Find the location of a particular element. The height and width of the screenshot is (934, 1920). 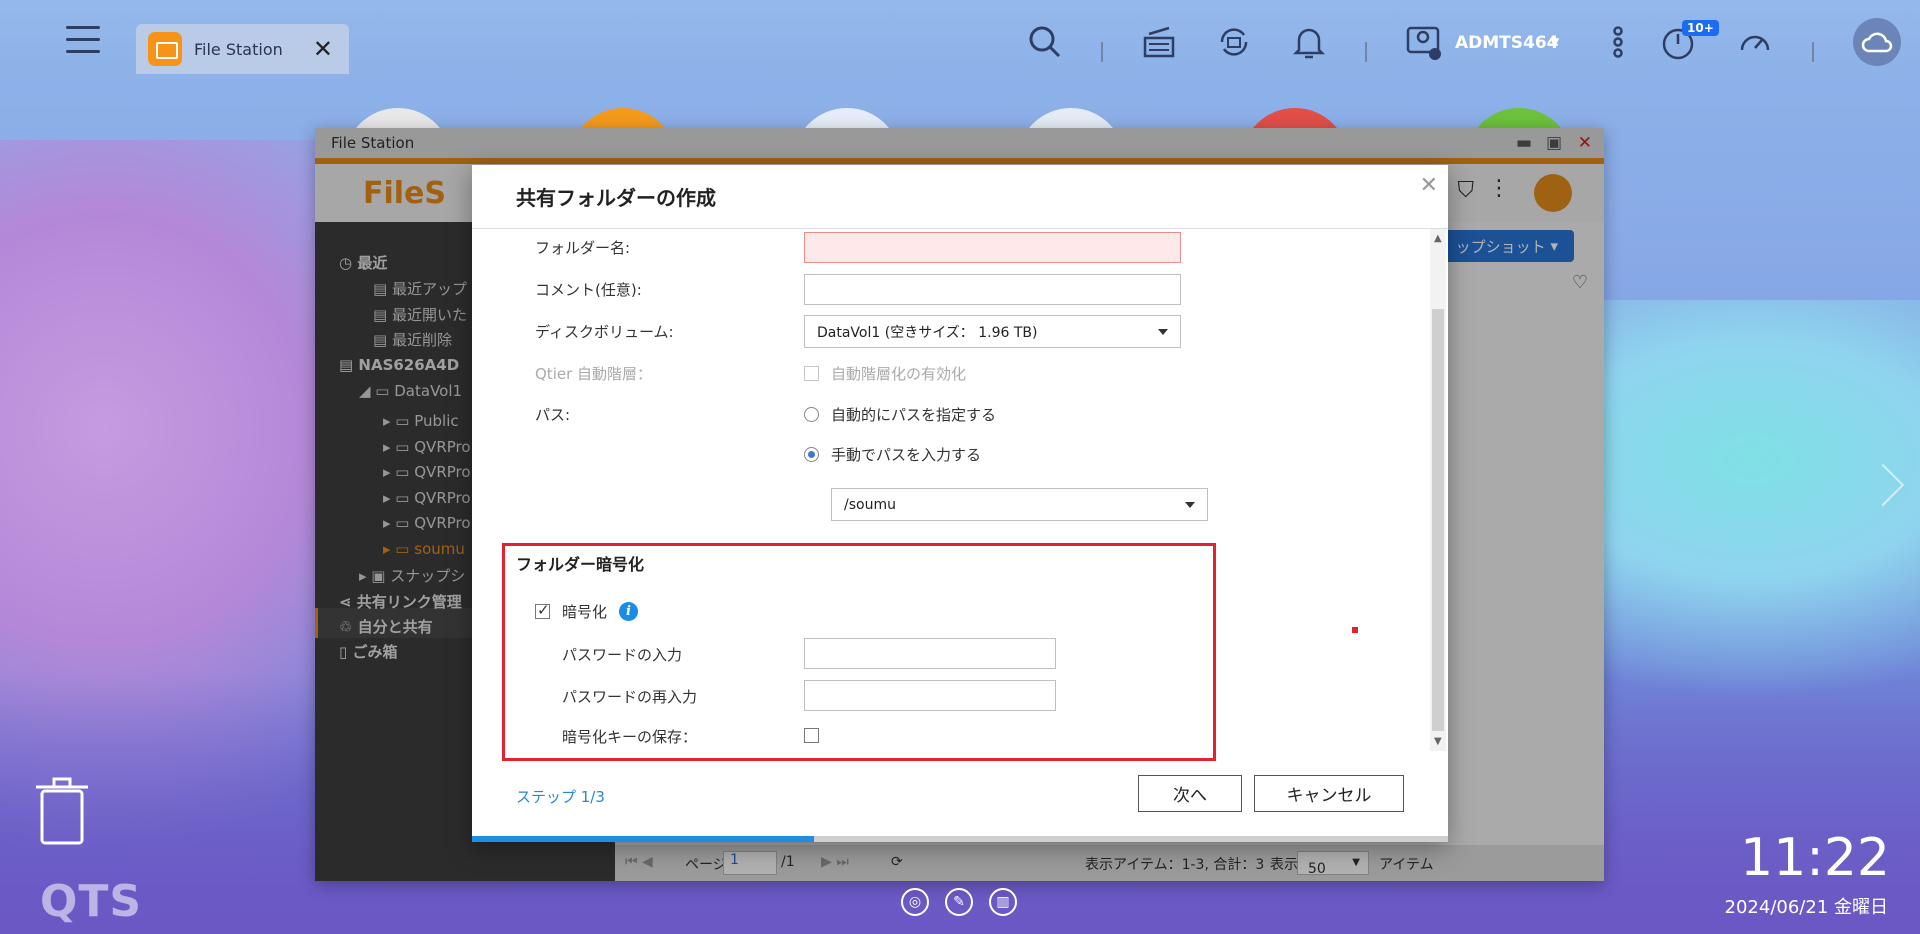

scroll-up-icon: ▲ is located at coordinates (1438, 238).